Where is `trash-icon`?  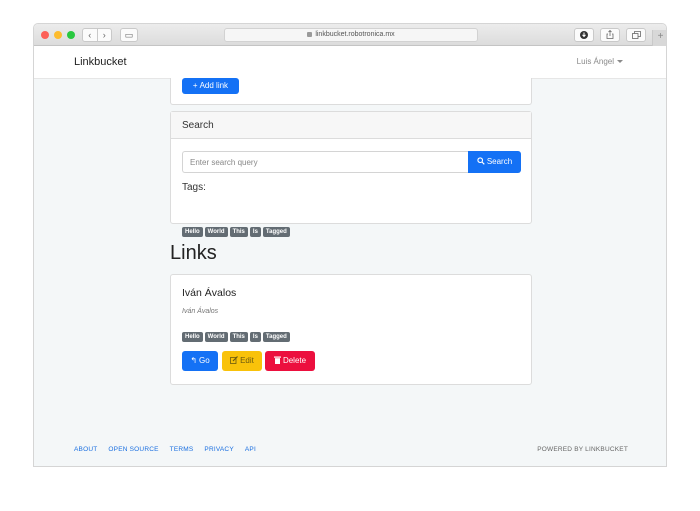
trash-icon is located at coordinates (277, 360).